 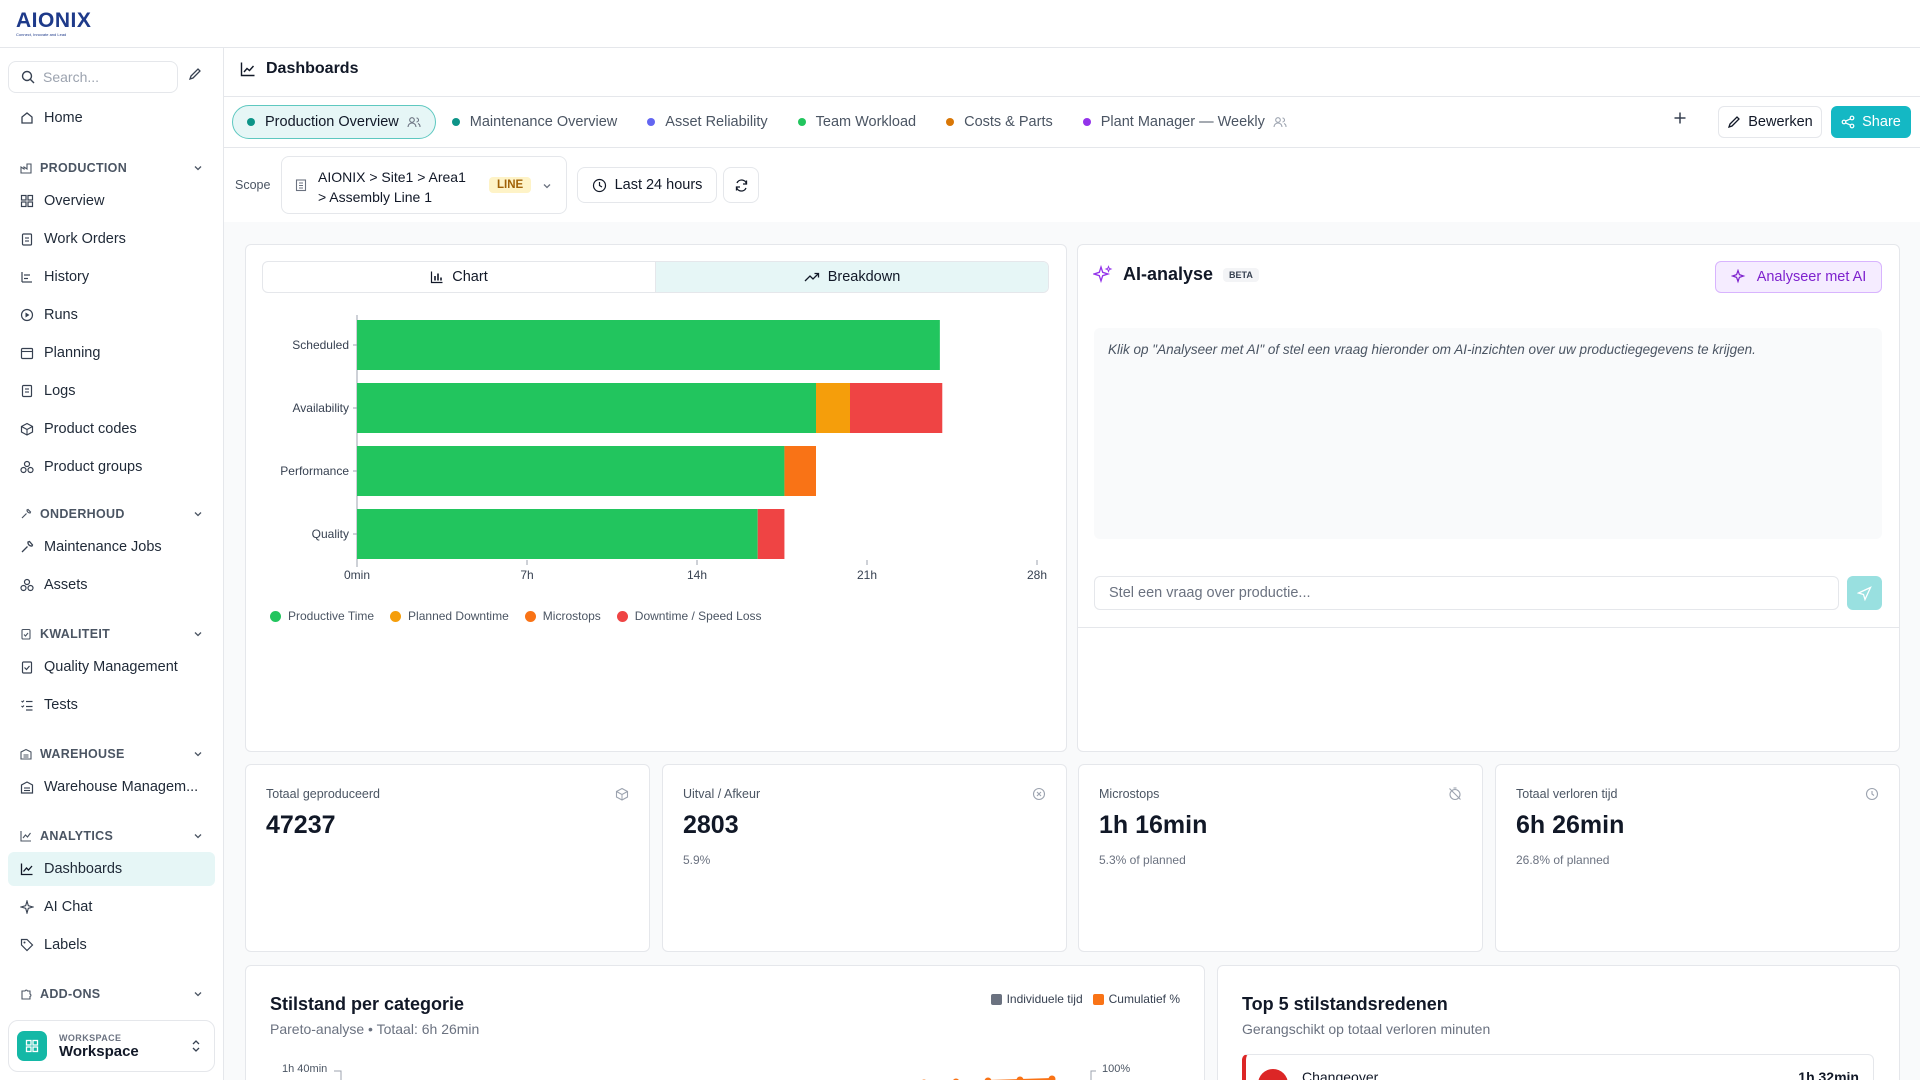 I want to click on section-production: PRODUCTION, so click(x=111, y=168).